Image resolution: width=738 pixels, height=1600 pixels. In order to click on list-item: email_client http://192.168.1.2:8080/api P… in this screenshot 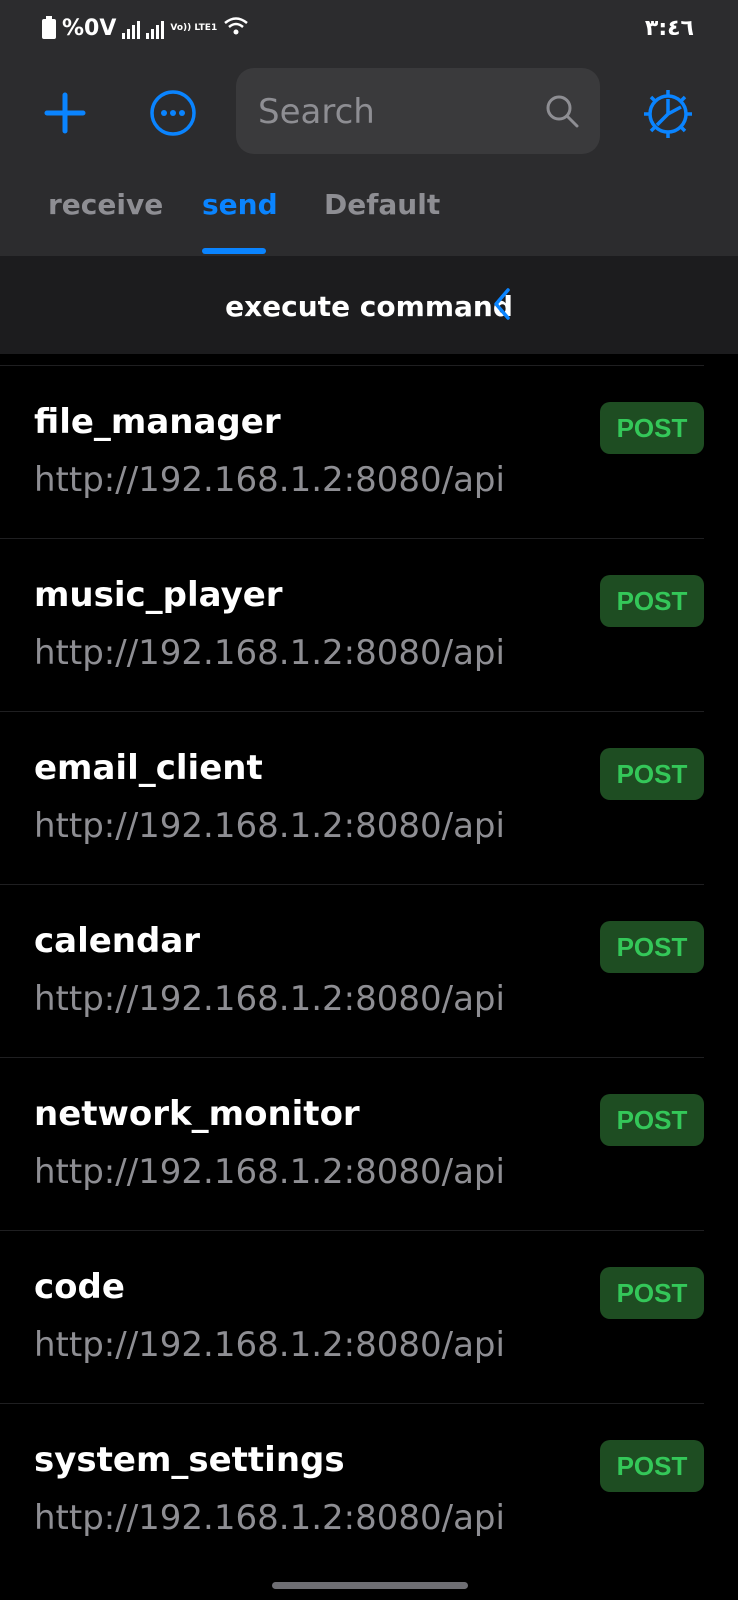, I will do `click(369, 798)`.